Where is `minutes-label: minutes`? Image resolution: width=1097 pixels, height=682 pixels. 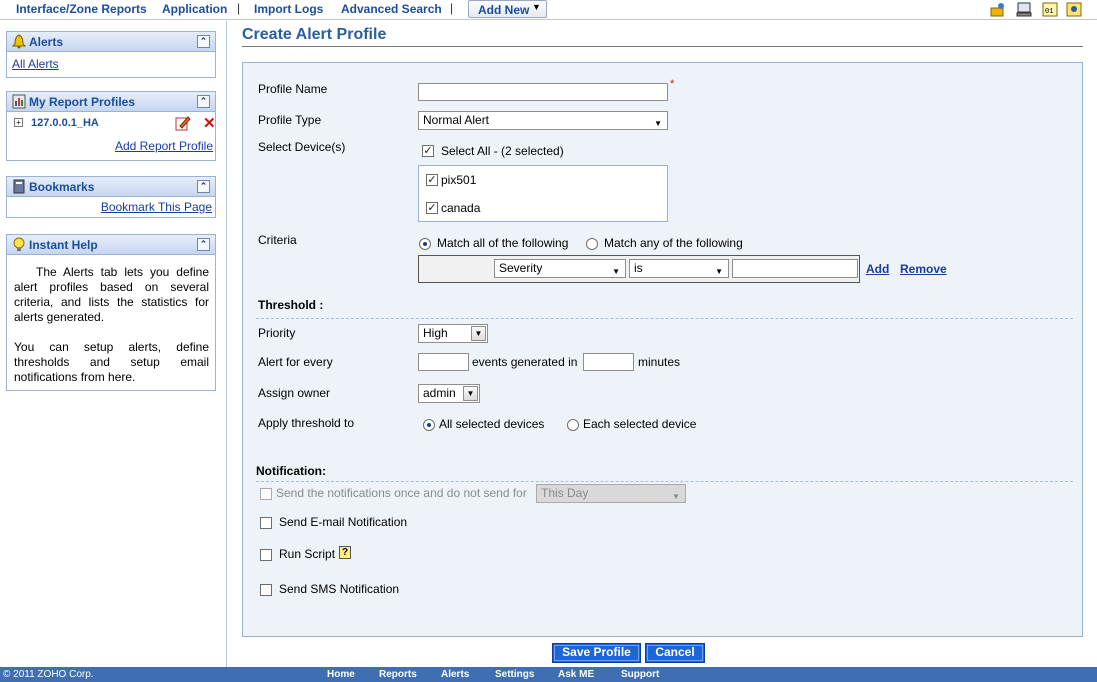
minutes-label: minutes is located at coordinates (659, 362).